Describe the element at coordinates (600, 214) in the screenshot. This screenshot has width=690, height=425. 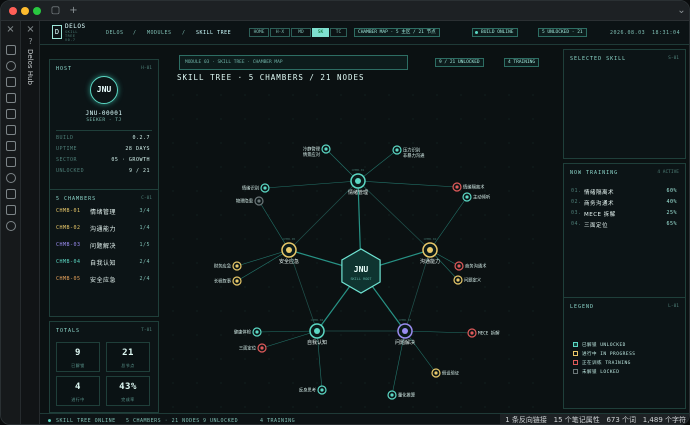
I see `training-name: MECE 拆解` at that location.